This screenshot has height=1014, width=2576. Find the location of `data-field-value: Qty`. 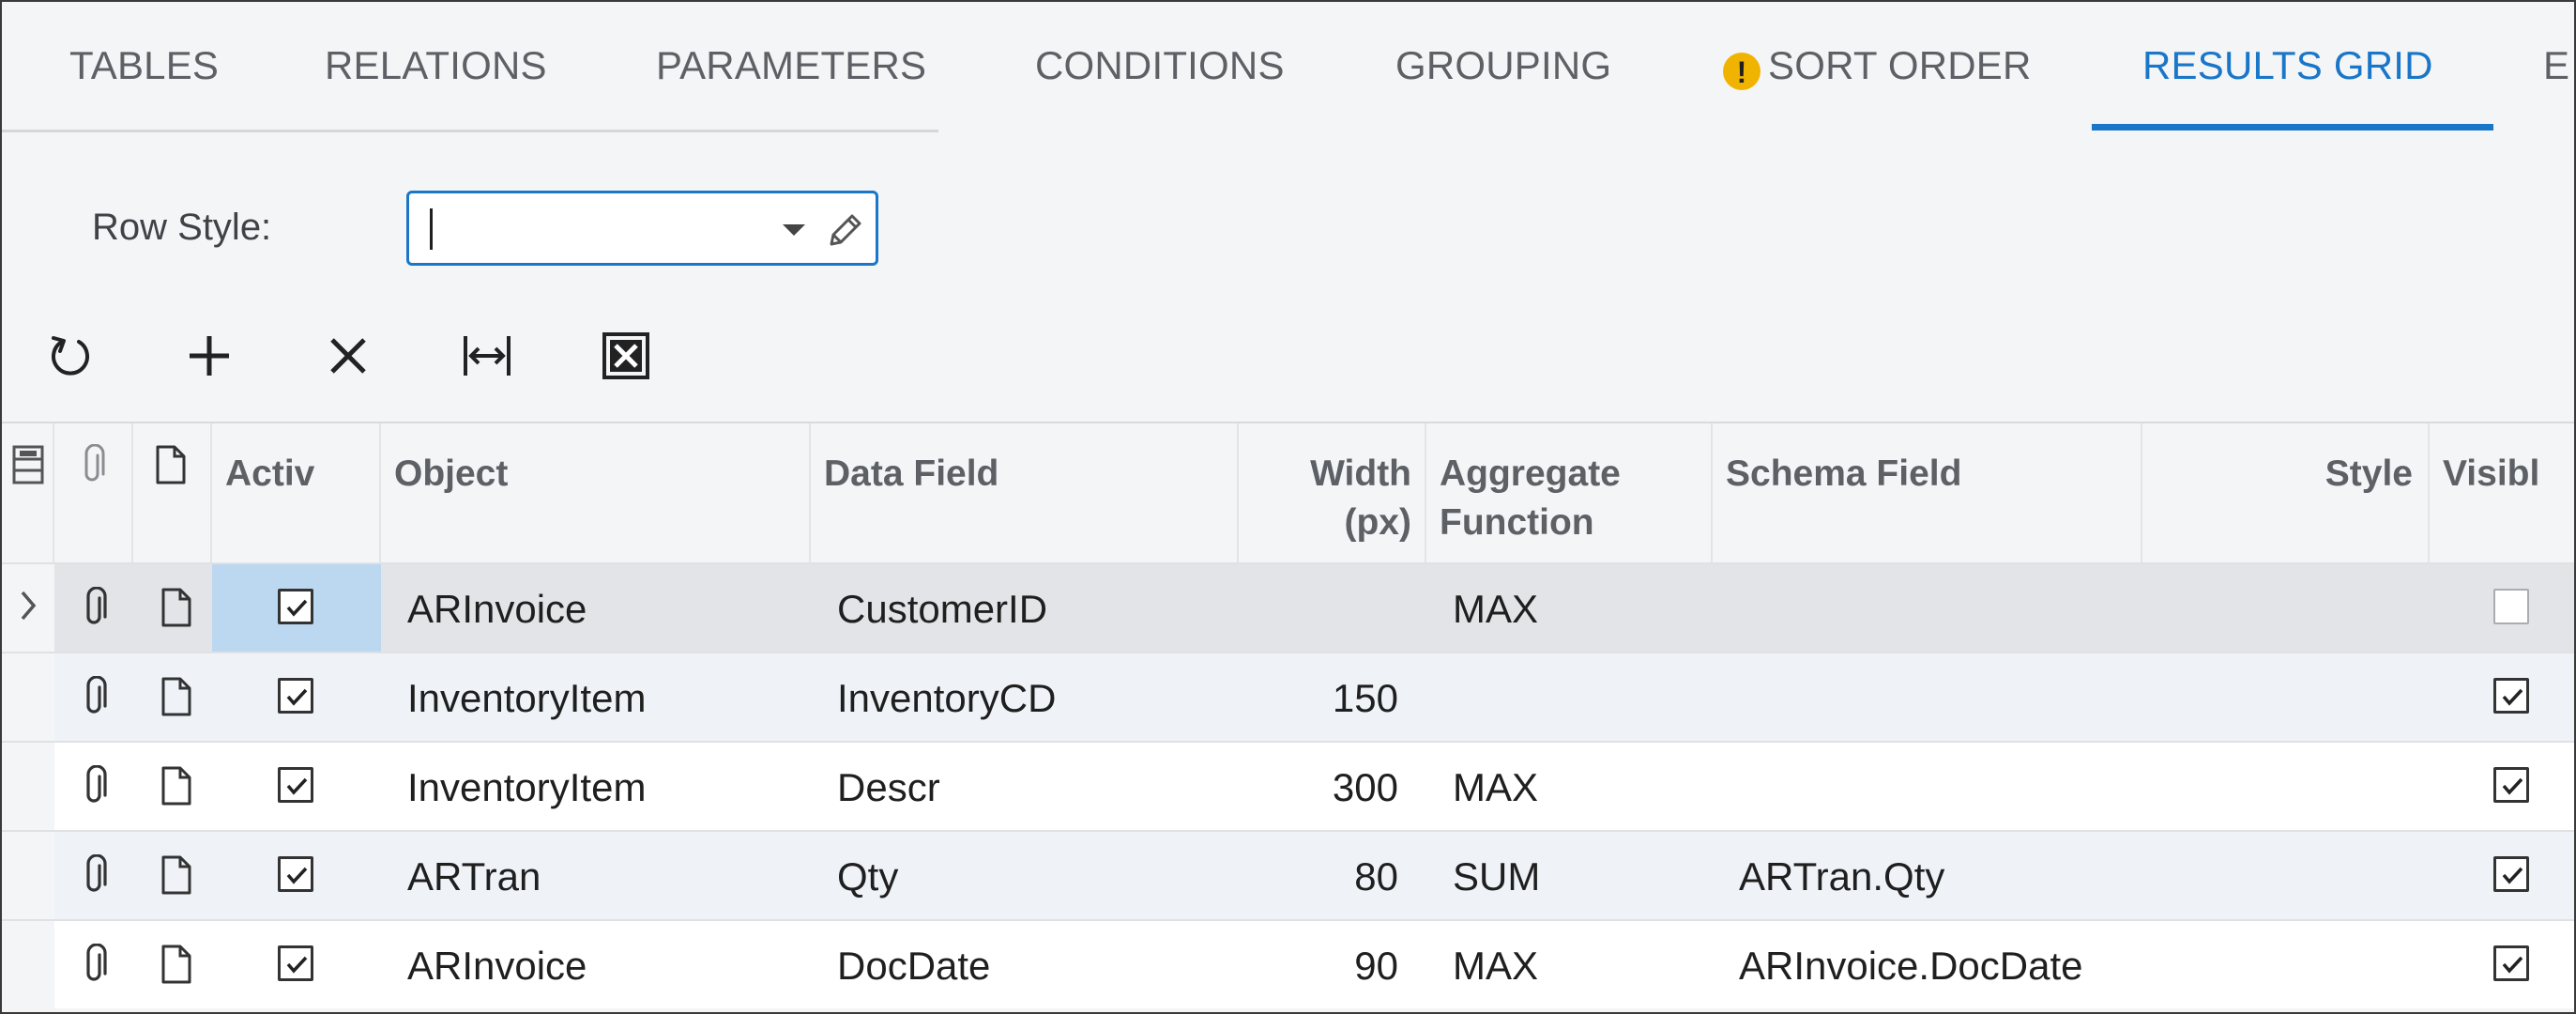

data-field-value: Qty is located at coordinates (868, 877).